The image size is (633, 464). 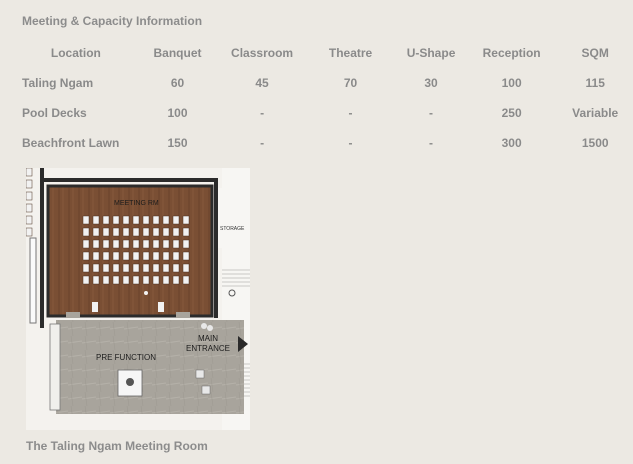 I want to click on header-reception: Reception, so click(x=511, y=53).